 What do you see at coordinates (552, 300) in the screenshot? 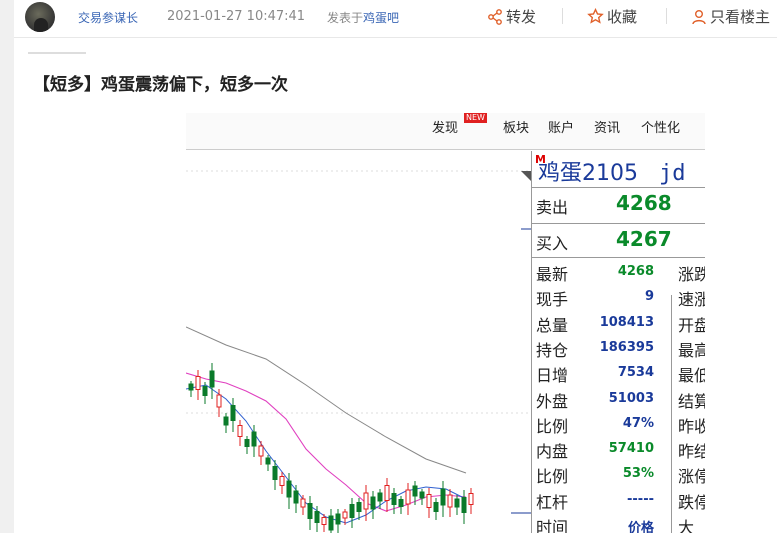
I see `quote-label: 现手` at bounding box center [552, 300].